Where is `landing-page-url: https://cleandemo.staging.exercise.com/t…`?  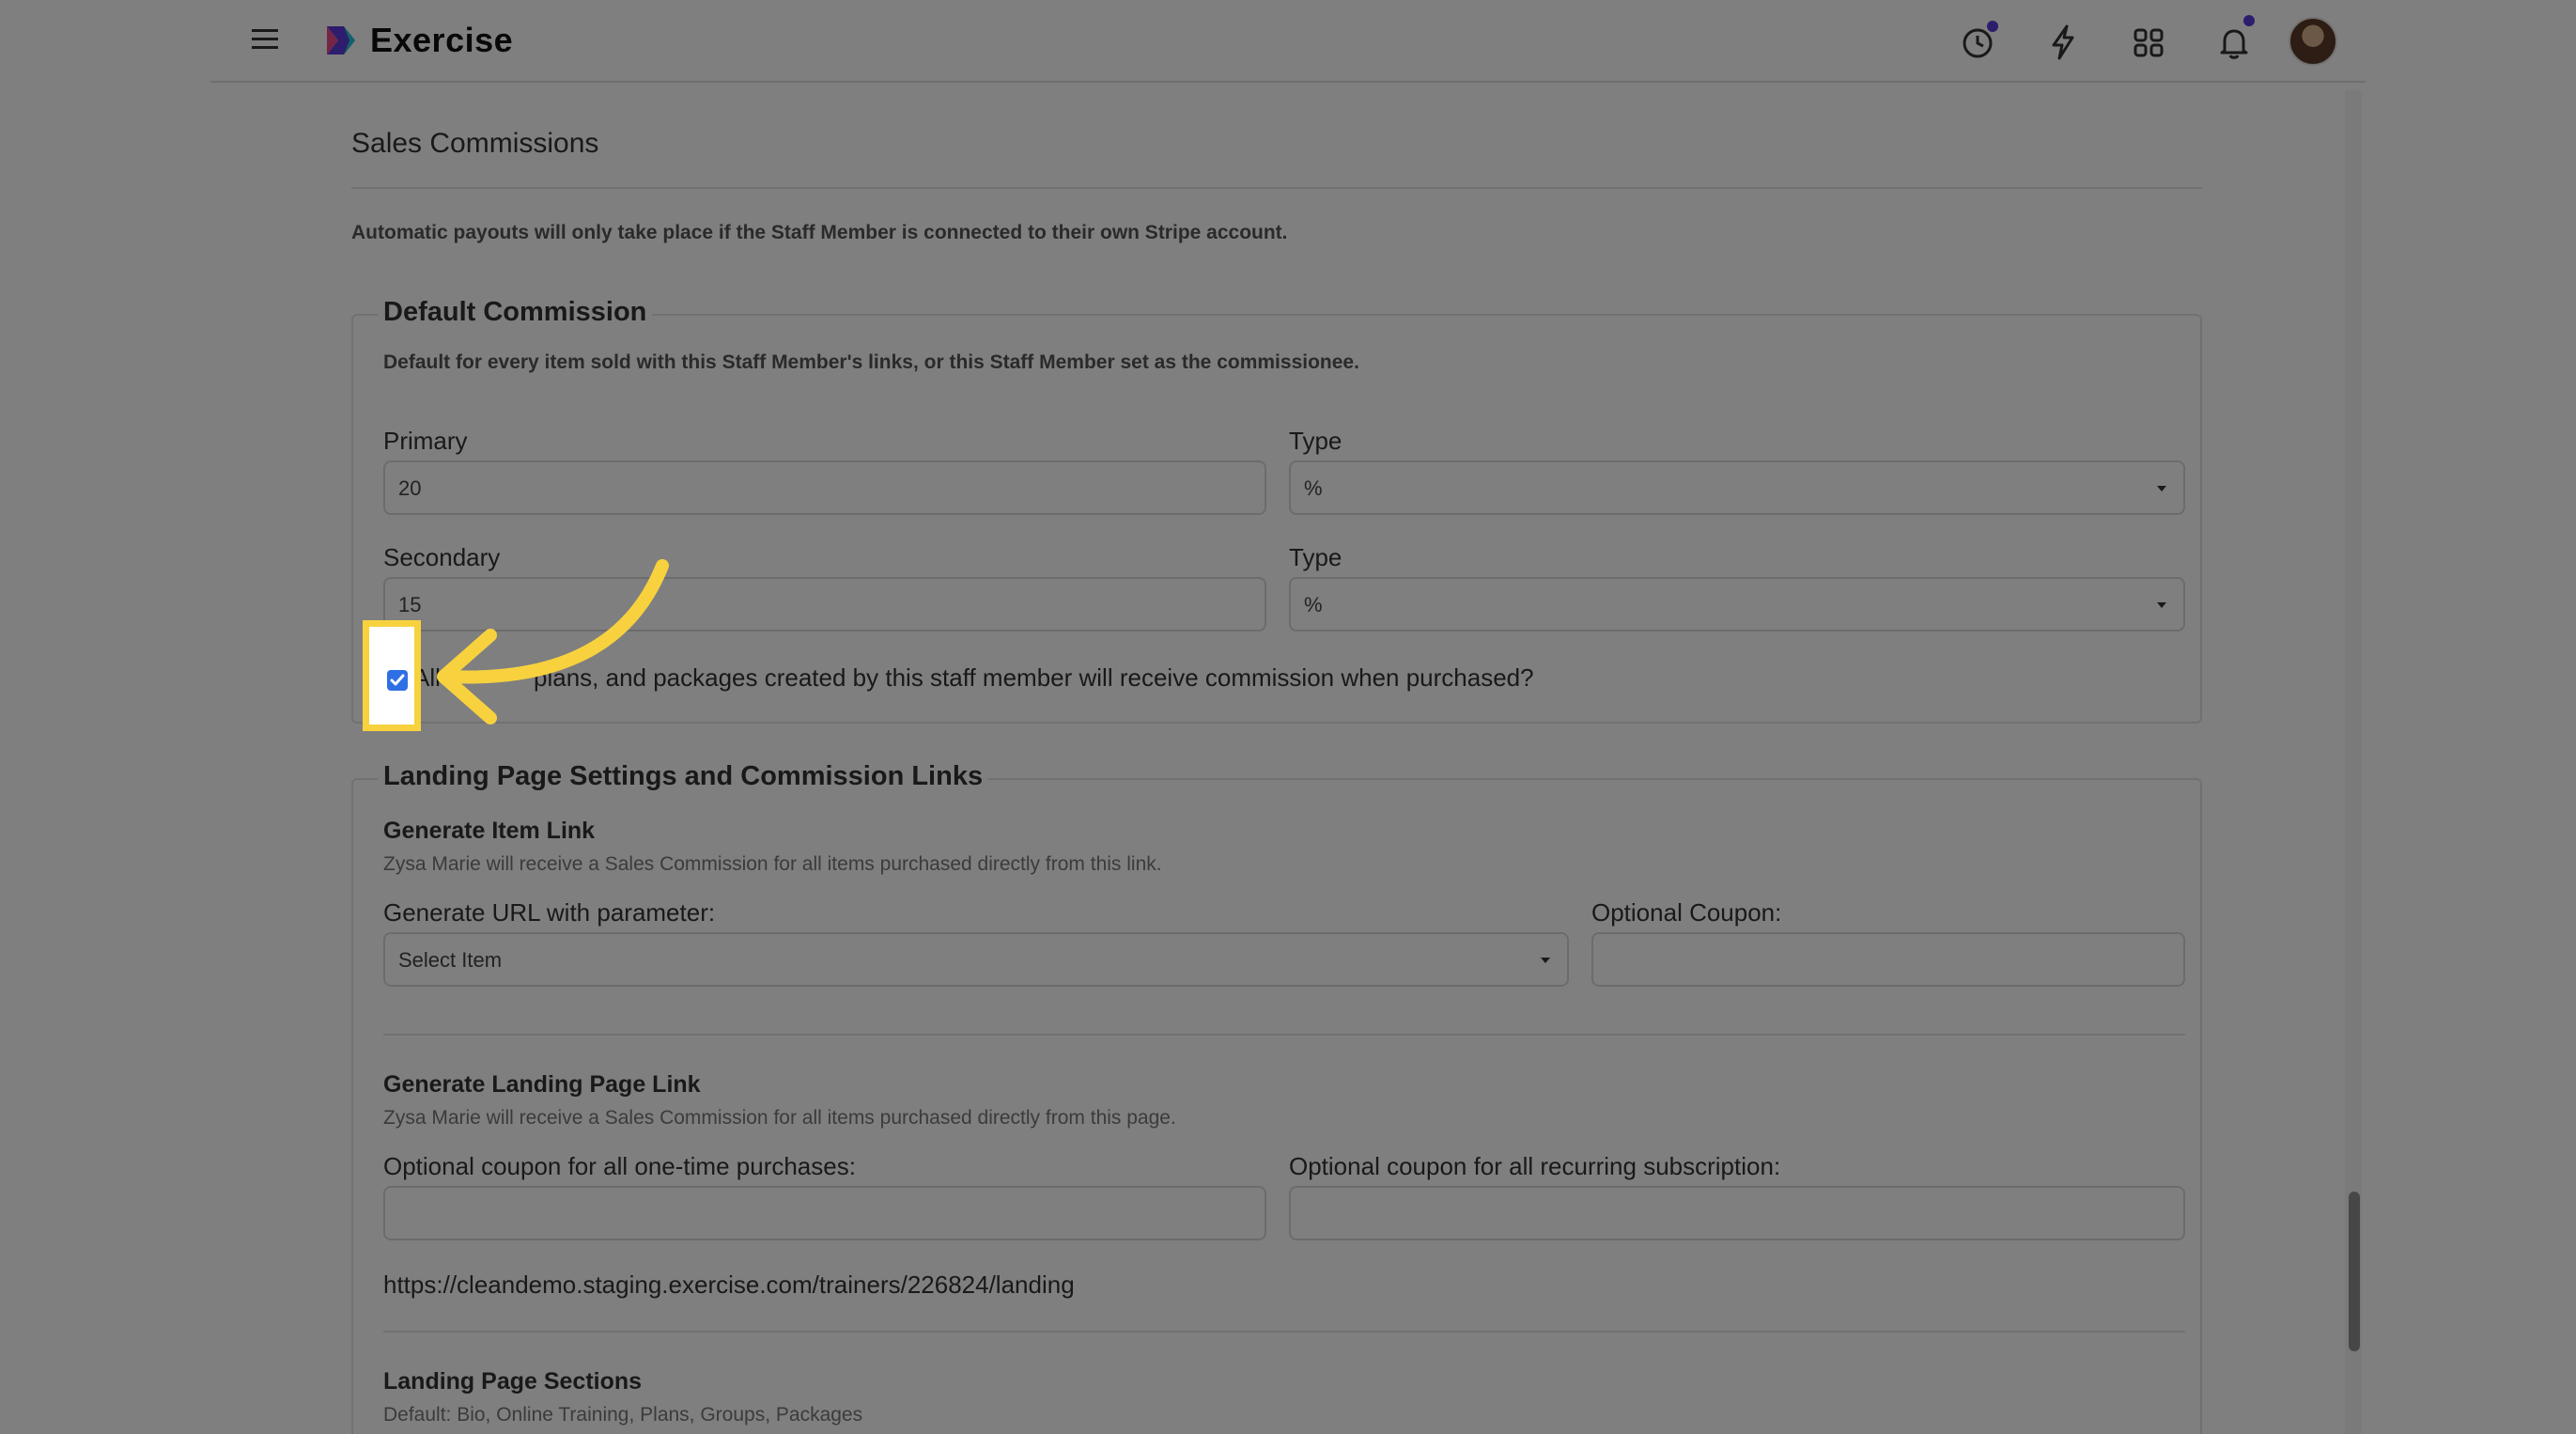 landing-page-url: https://cleandemo.staging.exercise.com/t… is located at coordinates (729, 1285).